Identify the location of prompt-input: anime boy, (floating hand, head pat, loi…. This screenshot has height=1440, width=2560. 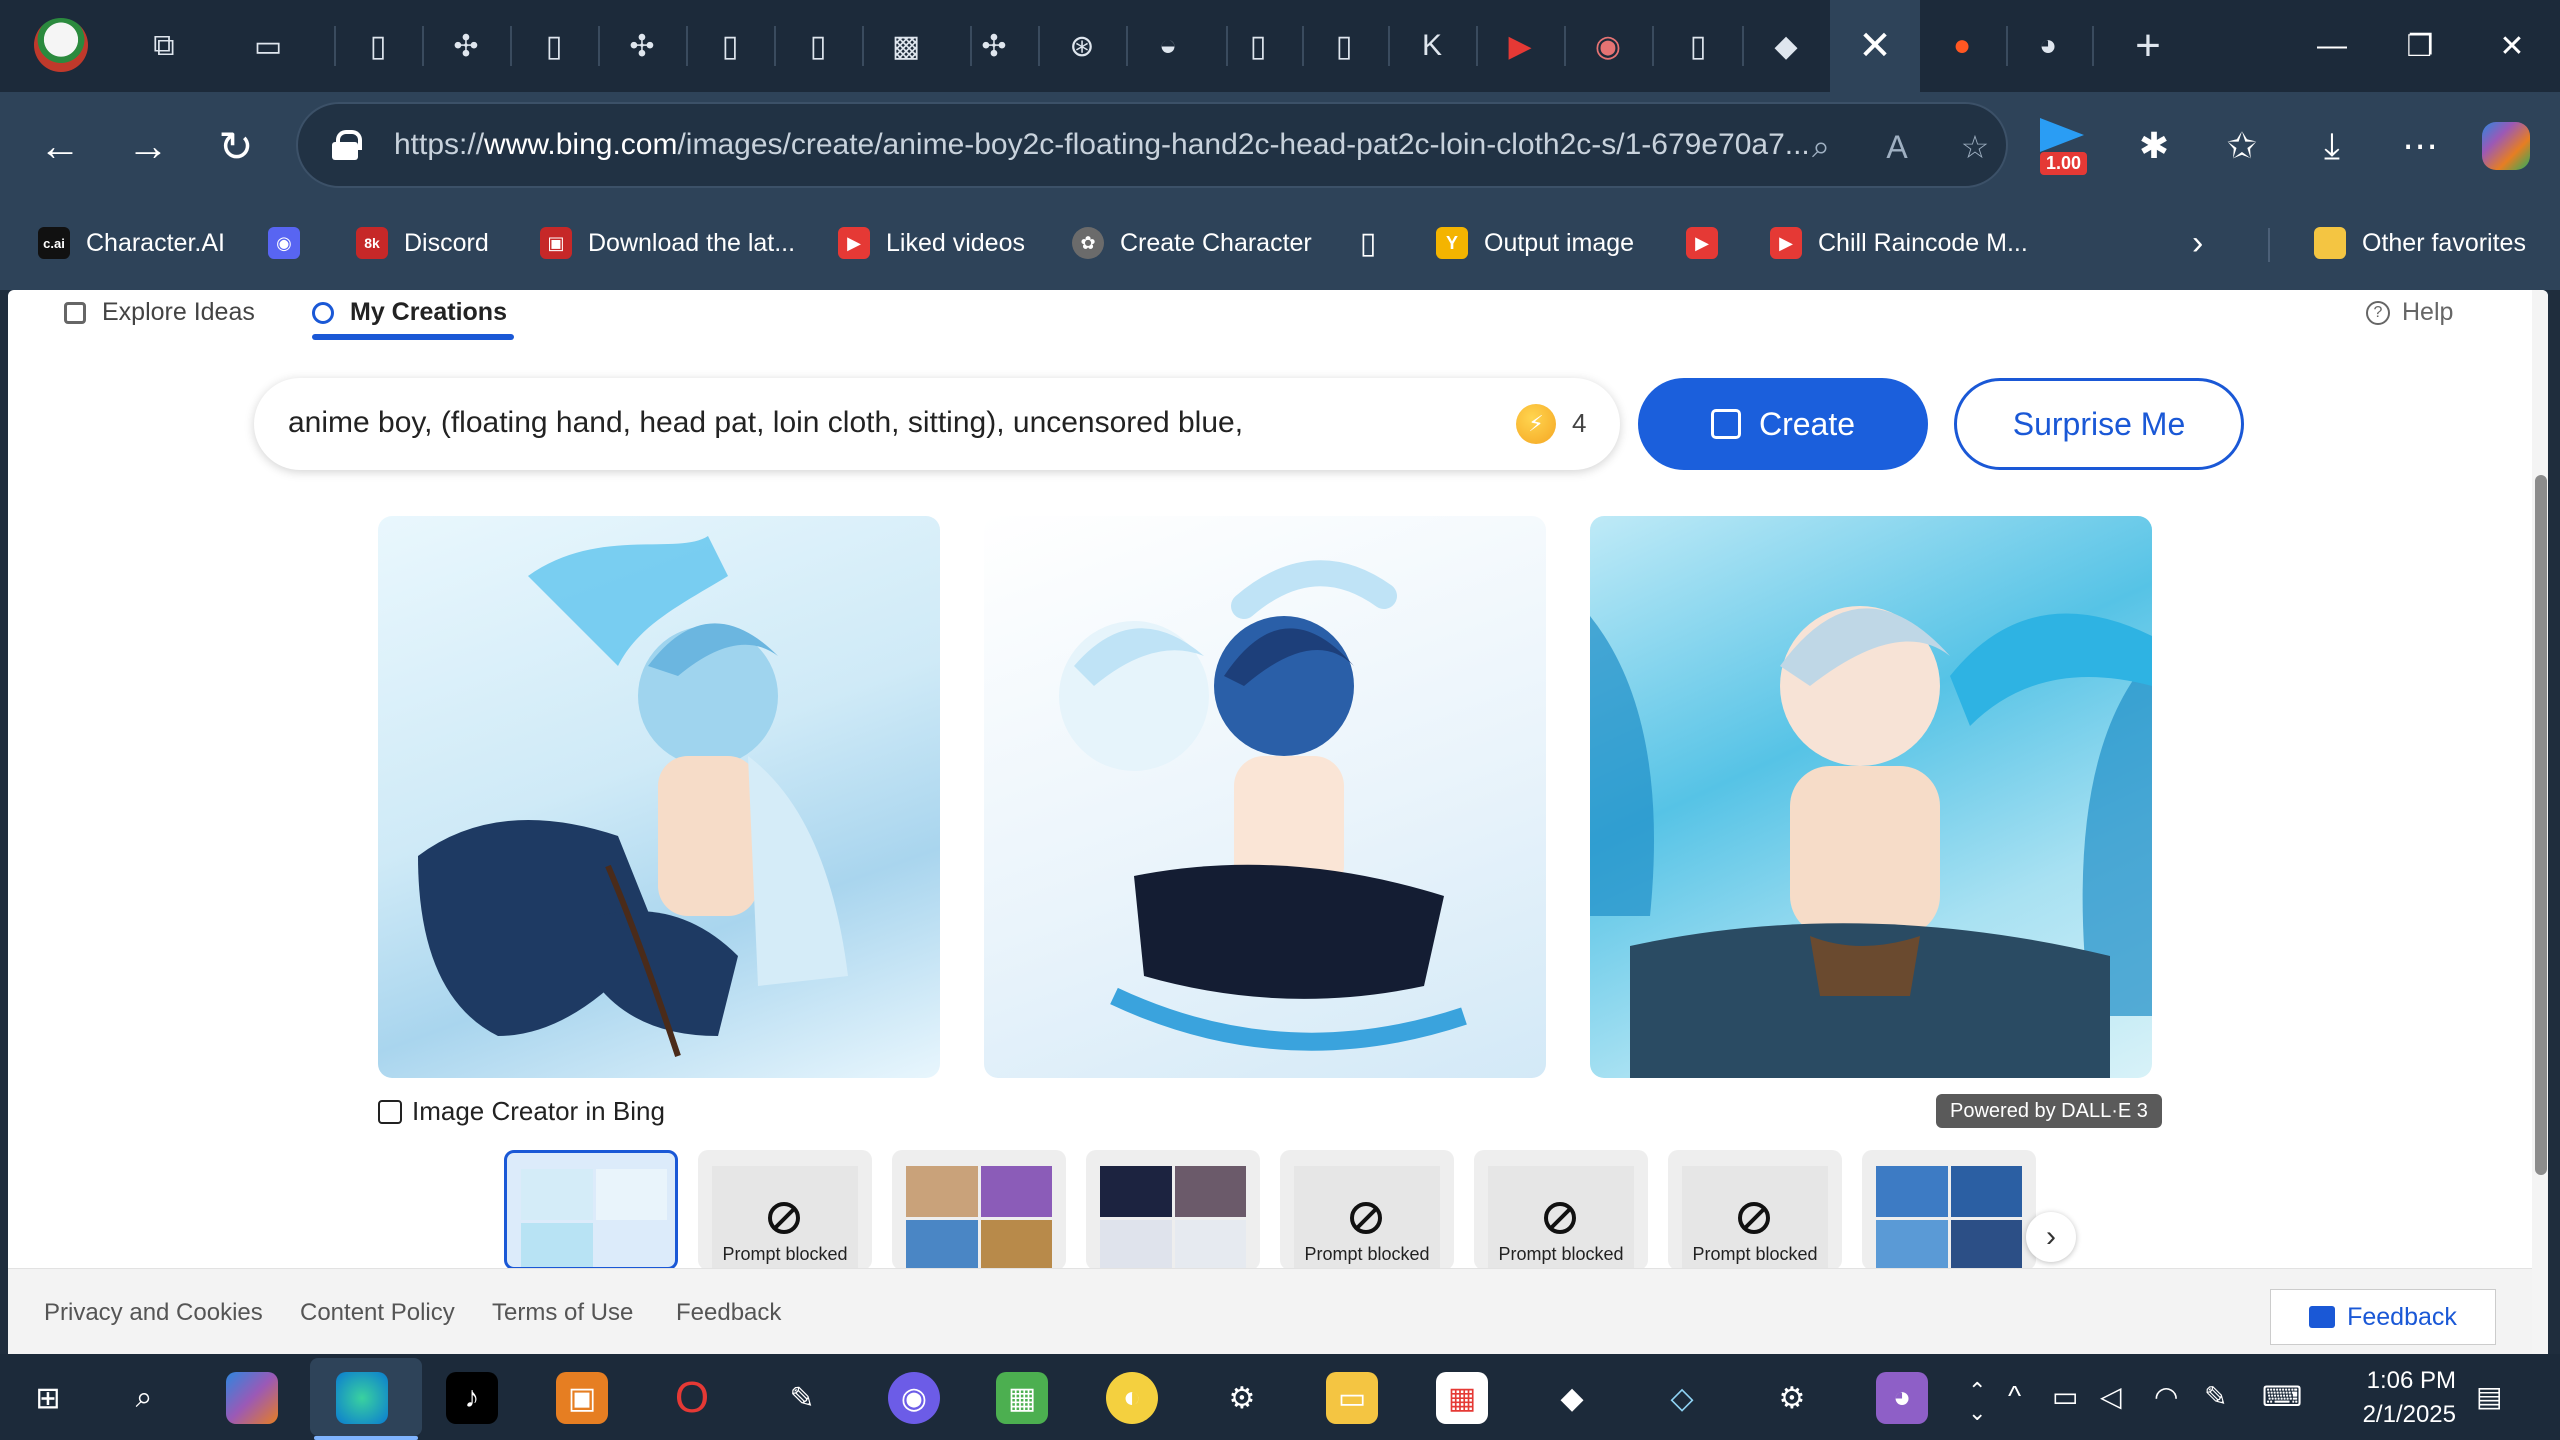
(937, 424).